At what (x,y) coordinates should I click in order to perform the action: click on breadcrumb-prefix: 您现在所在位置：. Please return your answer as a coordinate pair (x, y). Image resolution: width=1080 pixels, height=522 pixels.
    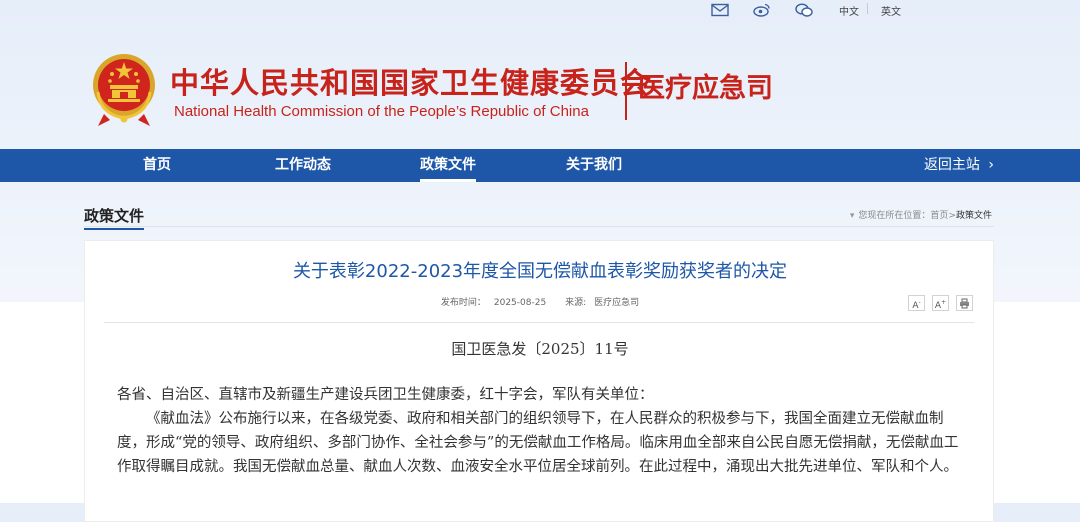
    Looking at the image, I should click on (894, 216).